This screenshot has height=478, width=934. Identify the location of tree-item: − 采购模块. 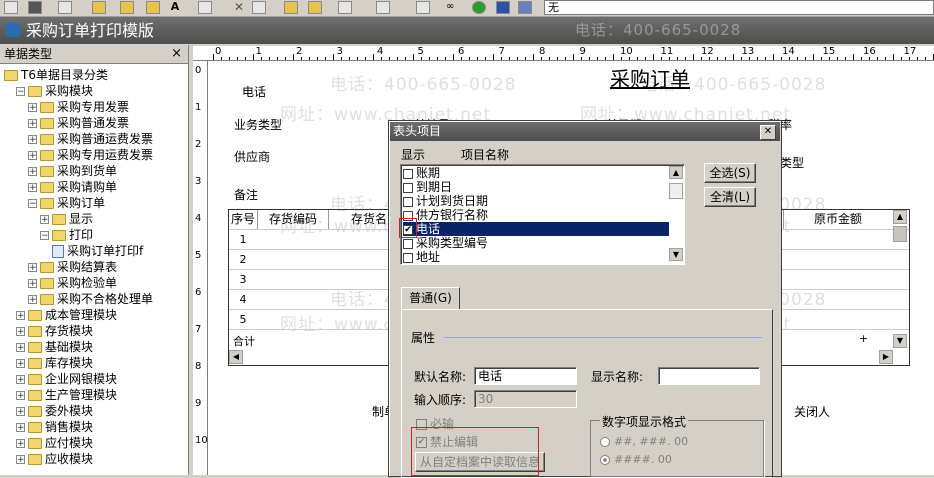
(54, 91).